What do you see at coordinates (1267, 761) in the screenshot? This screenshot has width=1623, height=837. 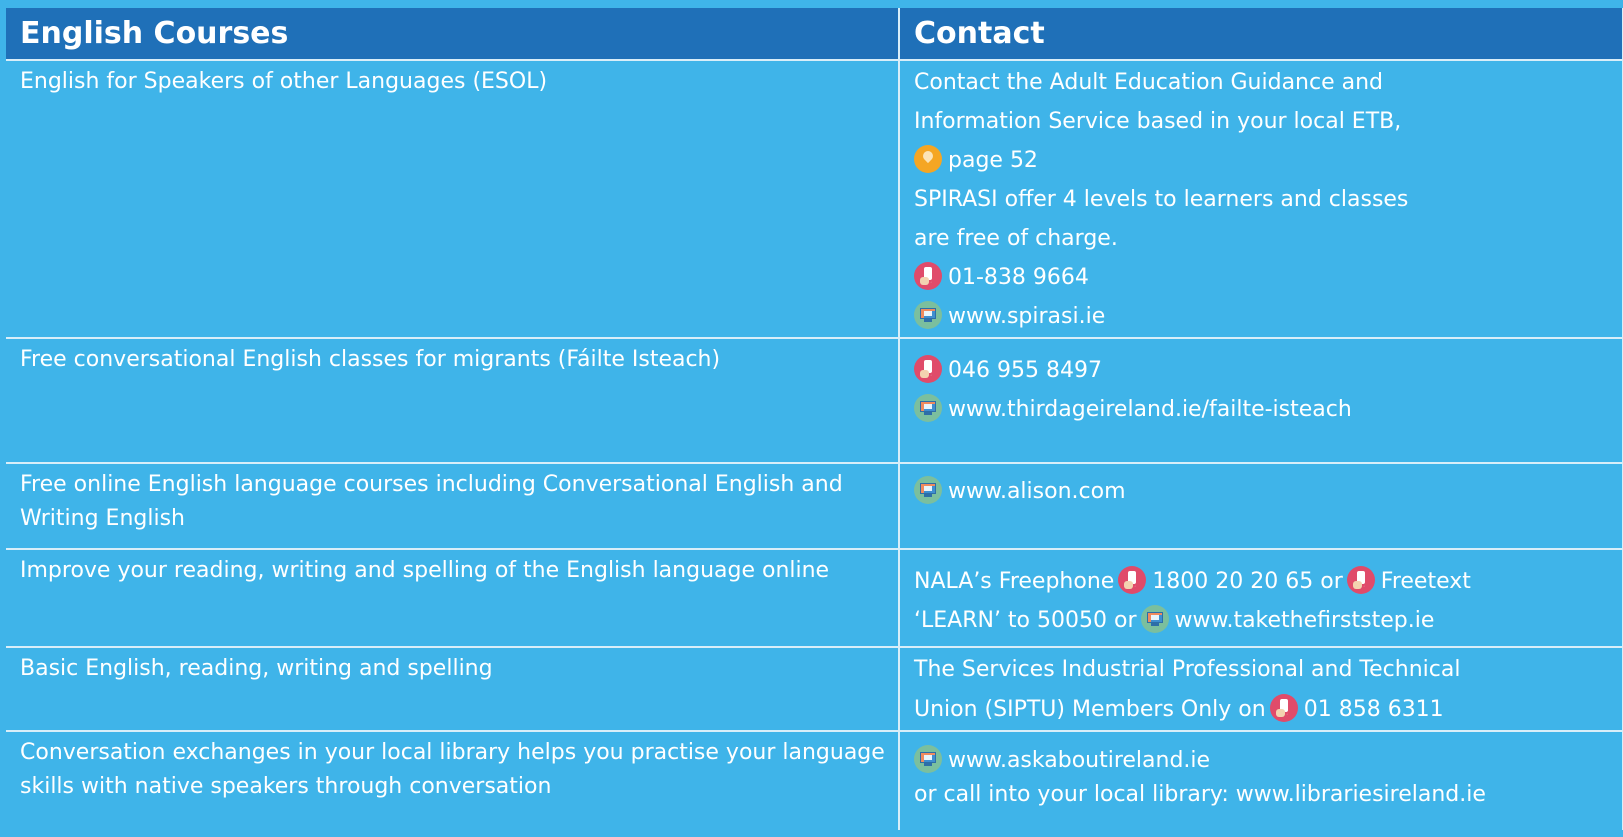 I see `web-entry: www.askaboutireland.ie` at bounding box center [1267, 761].